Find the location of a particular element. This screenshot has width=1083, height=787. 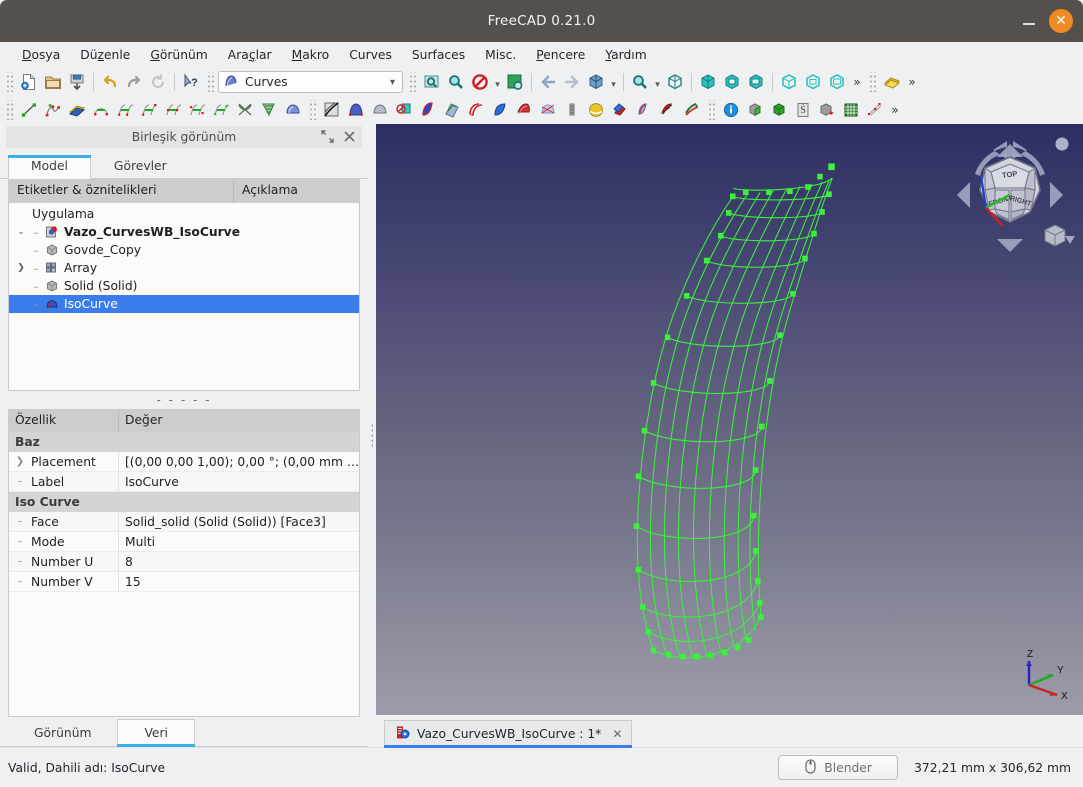

property-value-face: Solid_solid (Solid (Solid)) [Face3] is located at coordinates (239, 522).